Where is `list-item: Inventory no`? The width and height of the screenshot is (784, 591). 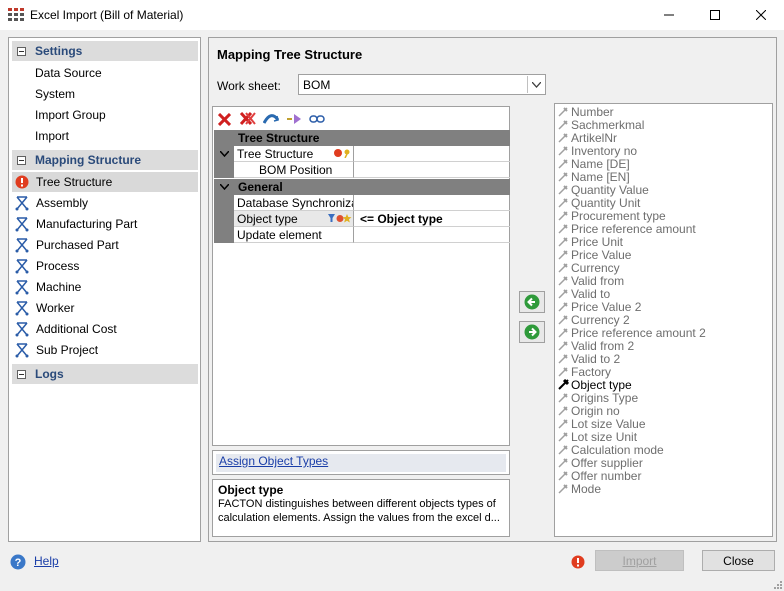 list-item: Inventory no is located at coordinates (663, 150).